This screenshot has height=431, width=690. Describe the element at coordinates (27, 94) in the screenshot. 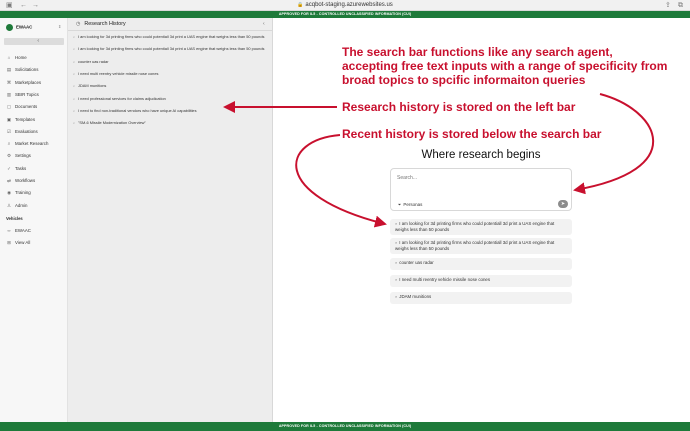

I see `sidebar-item-label: SBIR Topics` at that location.